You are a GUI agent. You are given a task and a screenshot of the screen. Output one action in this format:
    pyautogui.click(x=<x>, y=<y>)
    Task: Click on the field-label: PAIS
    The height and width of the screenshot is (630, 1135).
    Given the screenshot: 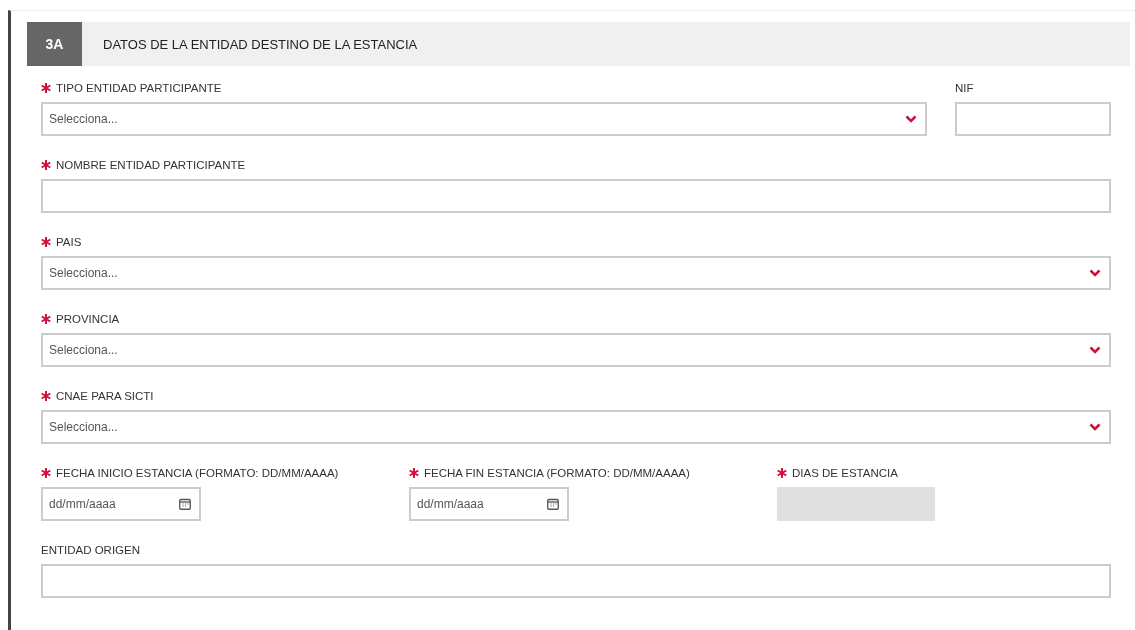 What is the action you would take?
    pyautogui.click(x=69, y=242)
    